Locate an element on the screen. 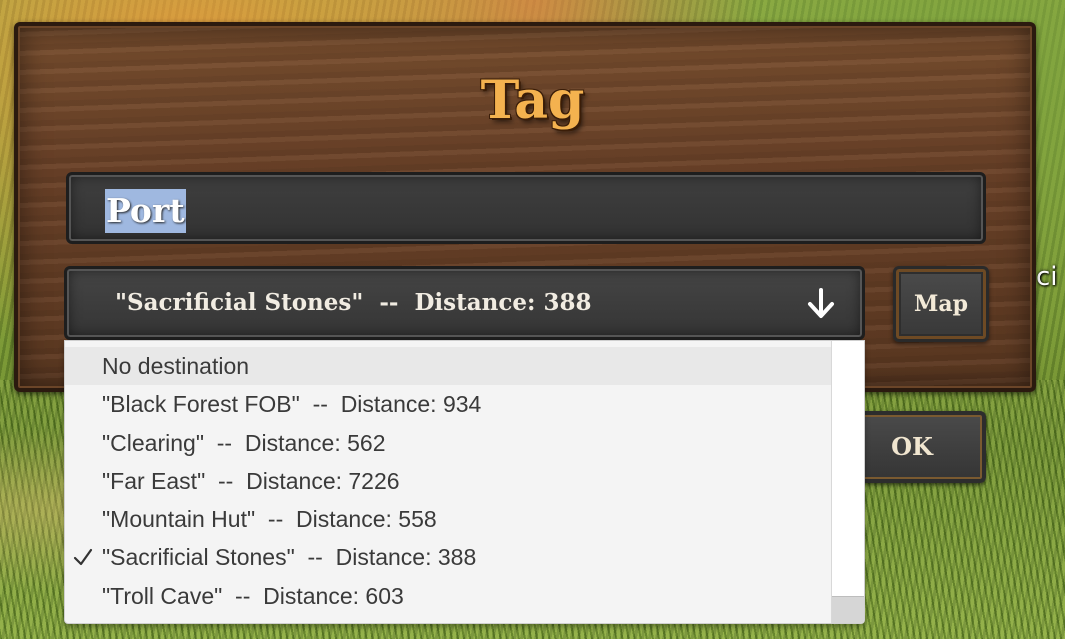  map-button-label: Map is located at coordinates (941, 304).